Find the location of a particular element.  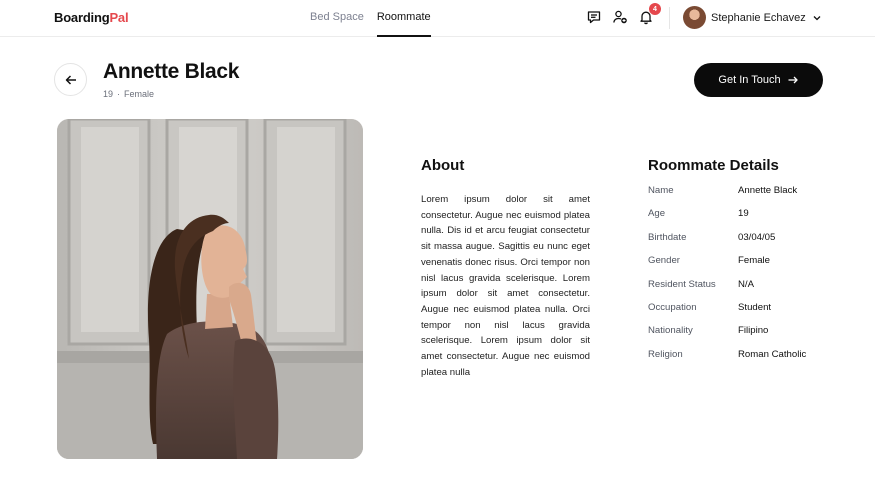

get-in-touch-button: Get In Touch is located at coordinates (758, 80).